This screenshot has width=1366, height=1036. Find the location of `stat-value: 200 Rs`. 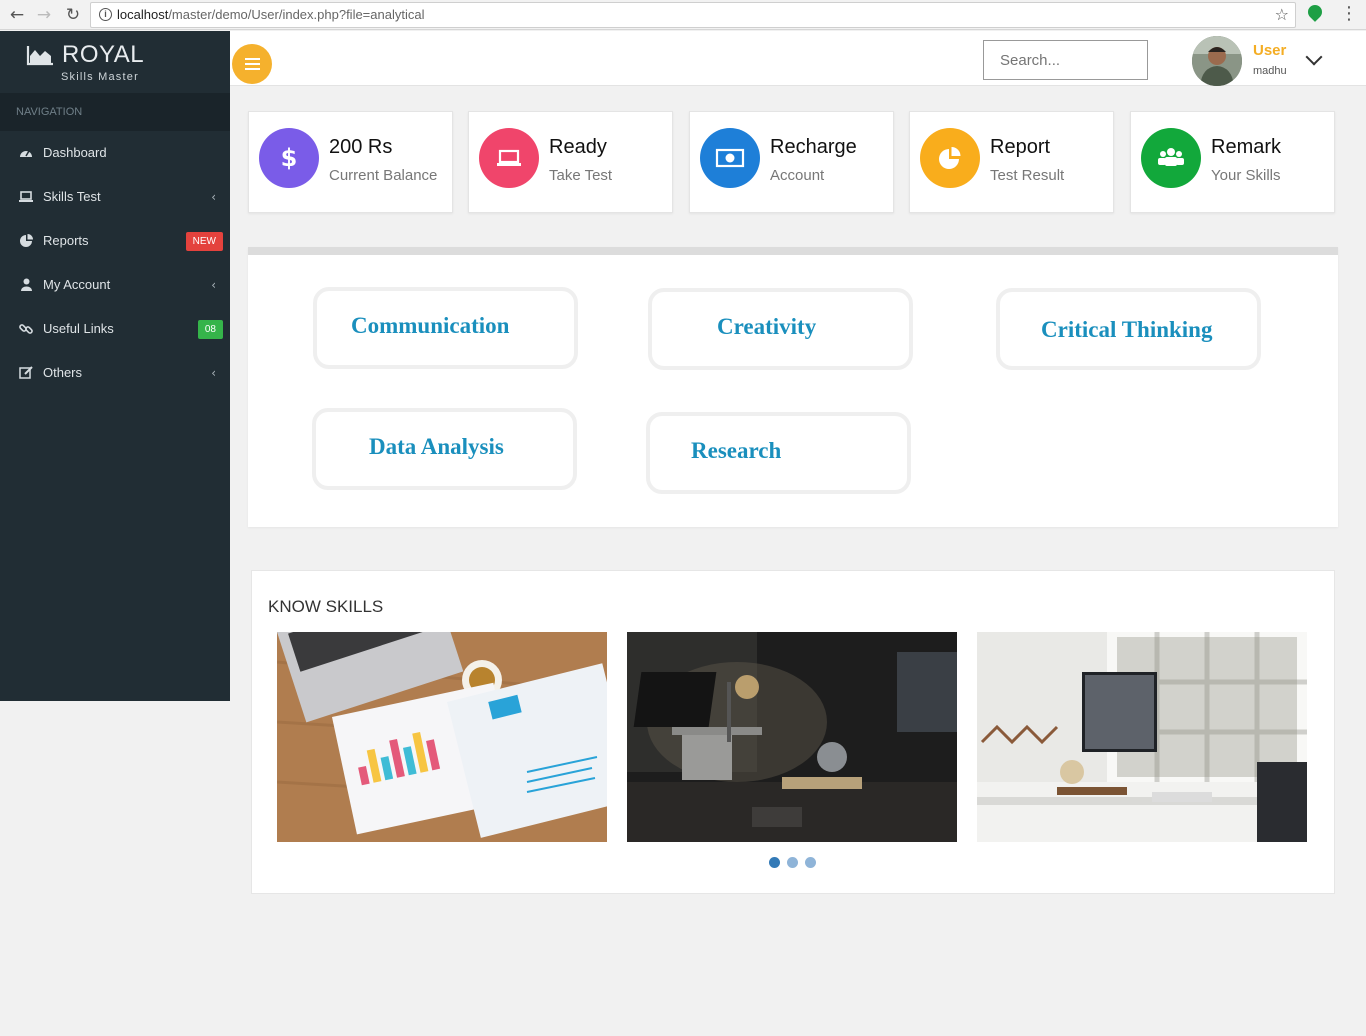

stat-value: 200 Rs is located at coordinates (361, 147).